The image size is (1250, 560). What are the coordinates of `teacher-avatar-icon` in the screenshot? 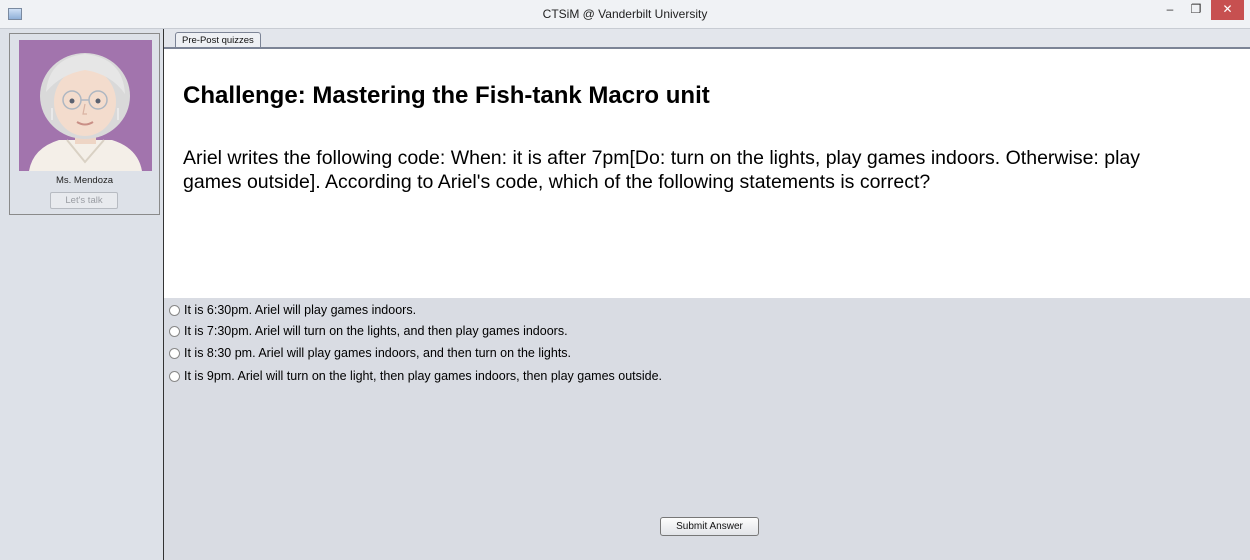 It's located at (85, 105).